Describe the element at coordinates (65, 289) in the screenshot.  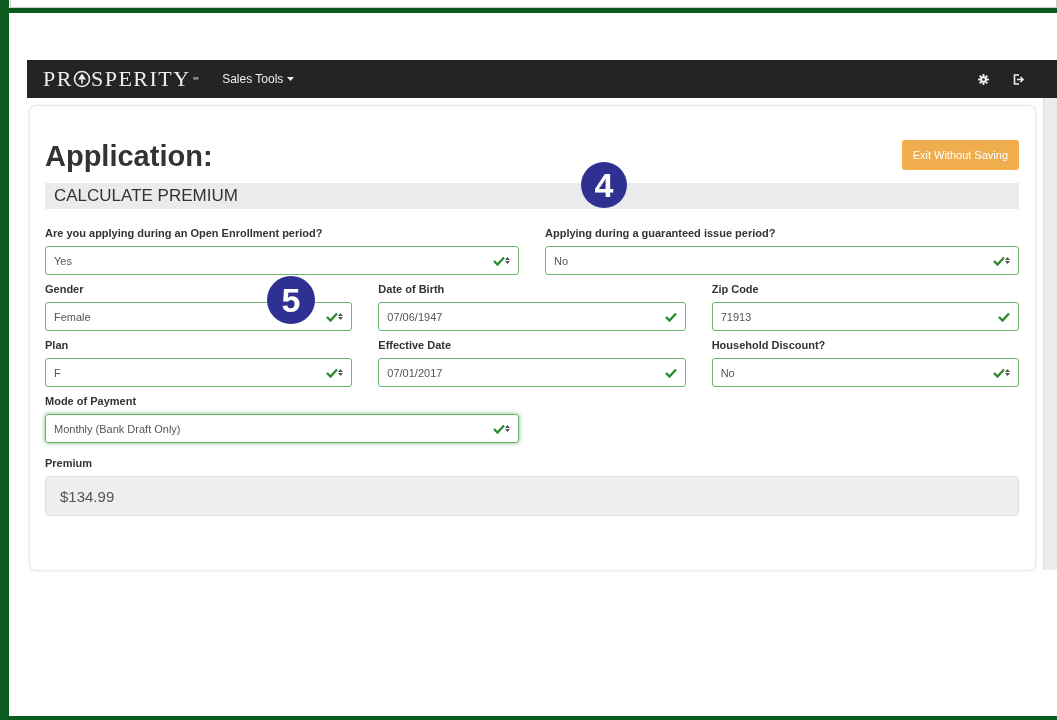
I see `field-label: Gender` at that location.